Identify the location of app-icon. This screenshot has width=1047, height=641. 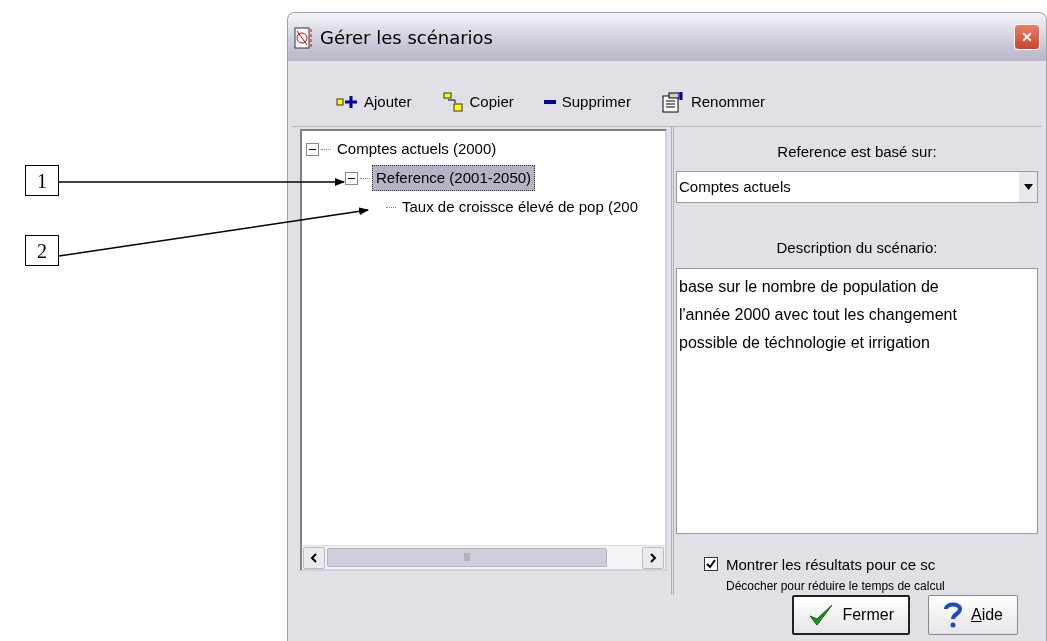
(304, 37).